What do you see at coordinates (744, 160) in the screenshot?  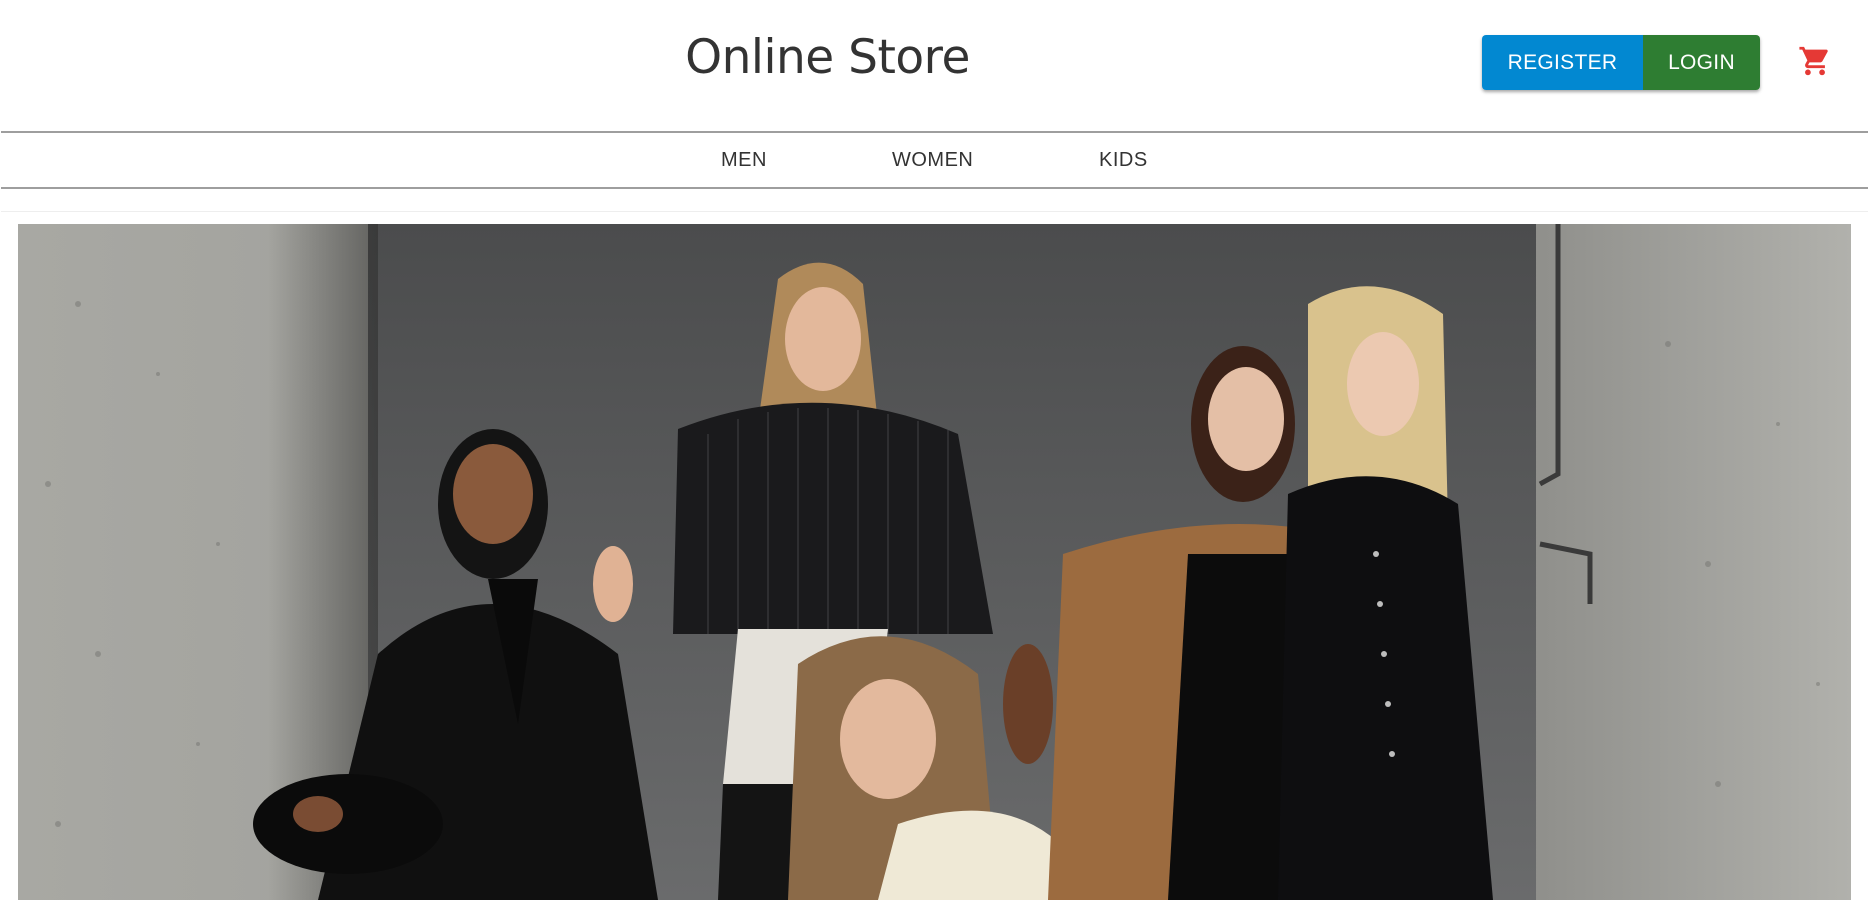 I see `nav-item-men: MEN` at bounding box center [744, 160].